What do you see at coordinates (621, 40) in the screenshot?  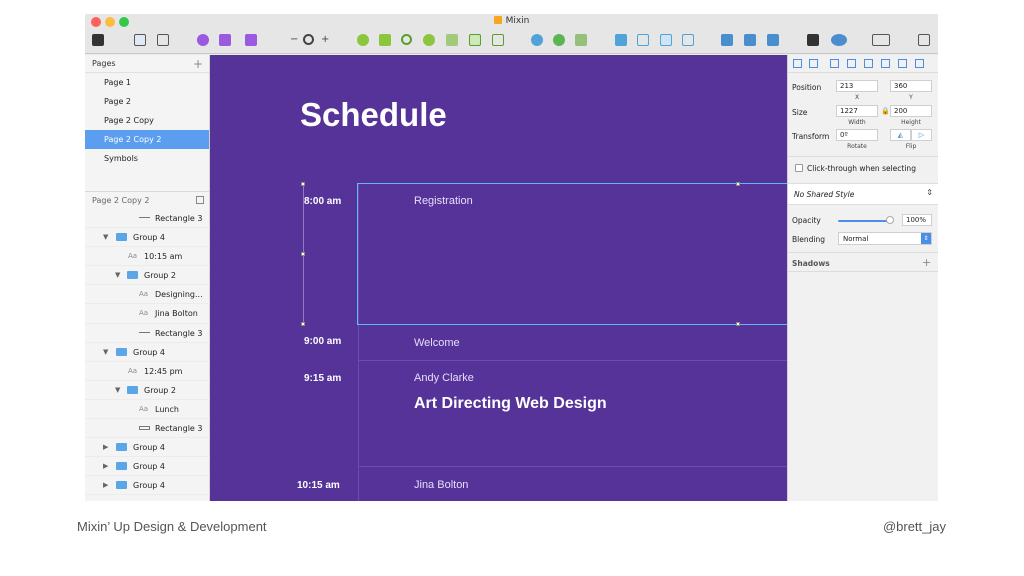 I see `forward-icon` at bounding box center [621, 40].